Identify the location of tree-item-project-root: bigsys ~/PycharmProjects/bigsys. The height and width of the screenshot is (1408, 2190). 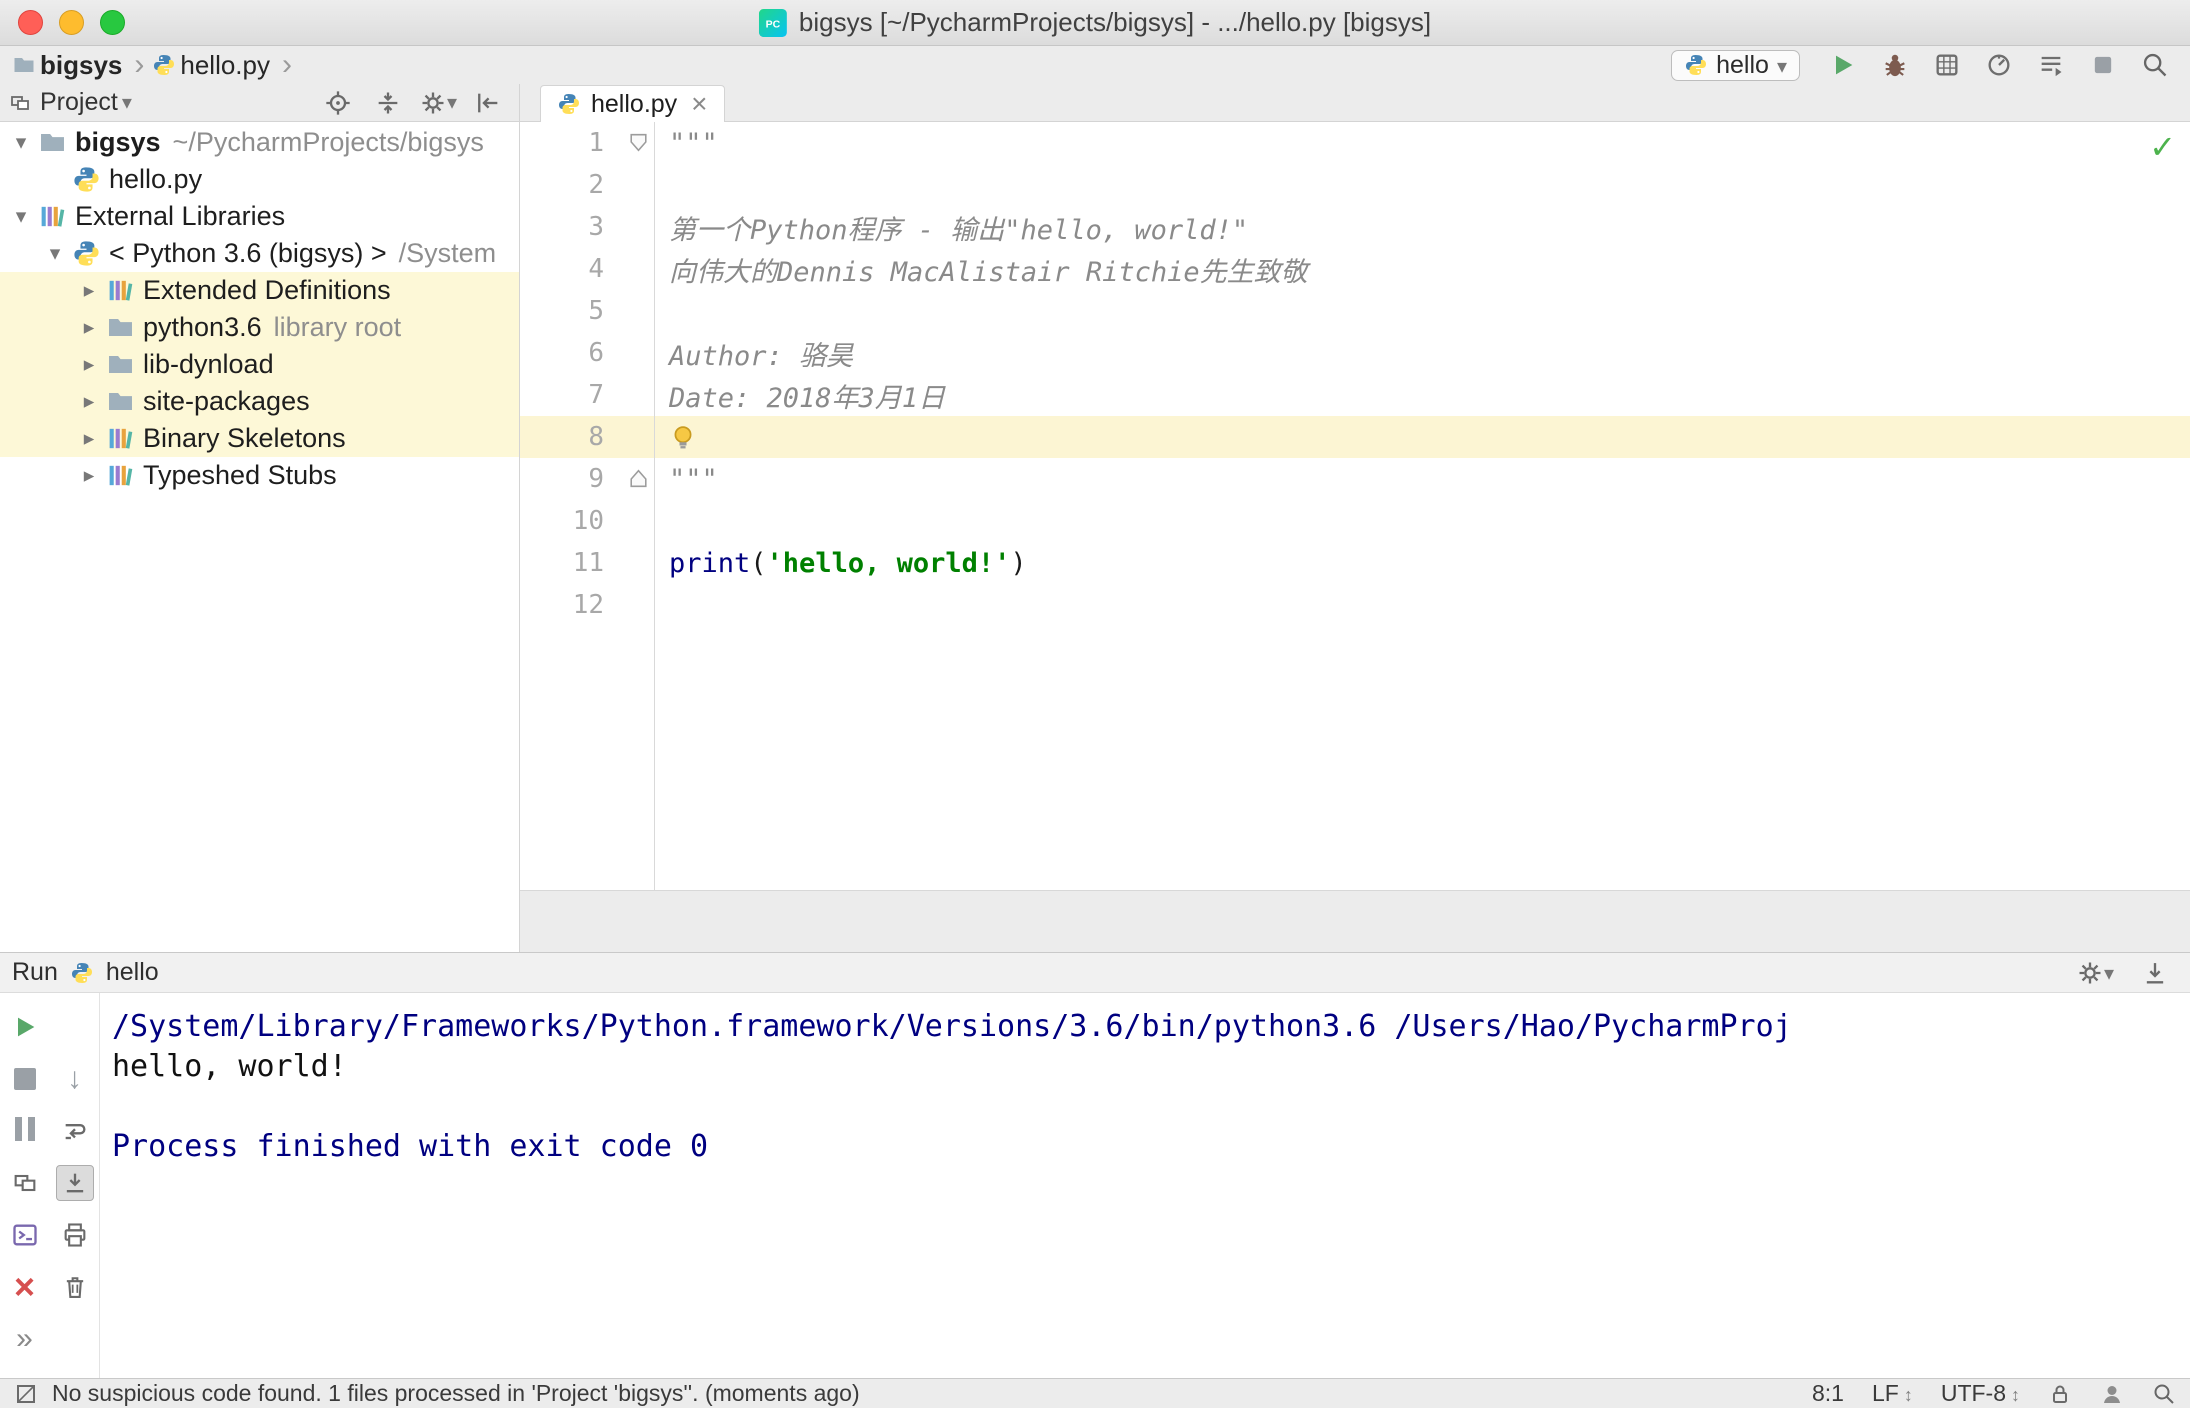
(259, 142).